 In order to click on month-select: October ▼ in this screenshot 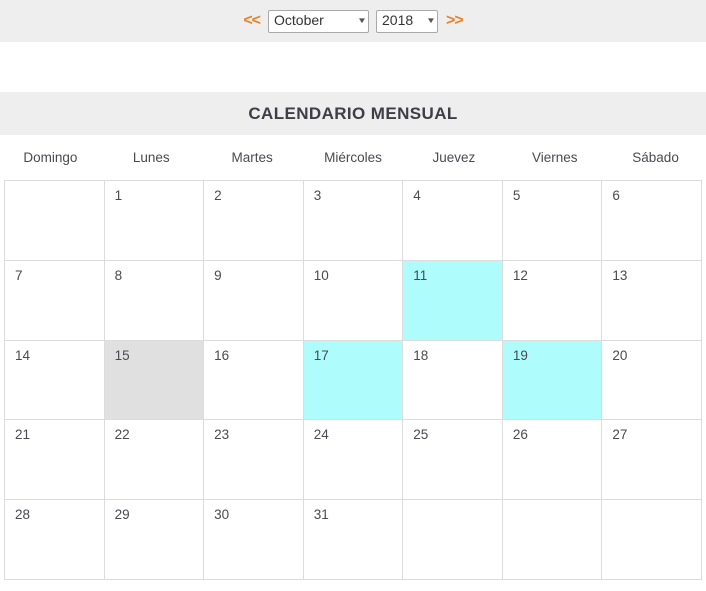, I will do `click(318, 21)`.